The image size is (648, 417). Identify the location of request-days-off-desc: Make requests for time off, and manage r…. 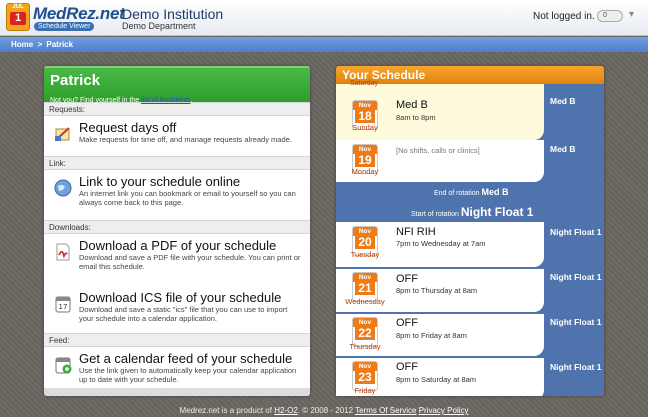
(185, 139).